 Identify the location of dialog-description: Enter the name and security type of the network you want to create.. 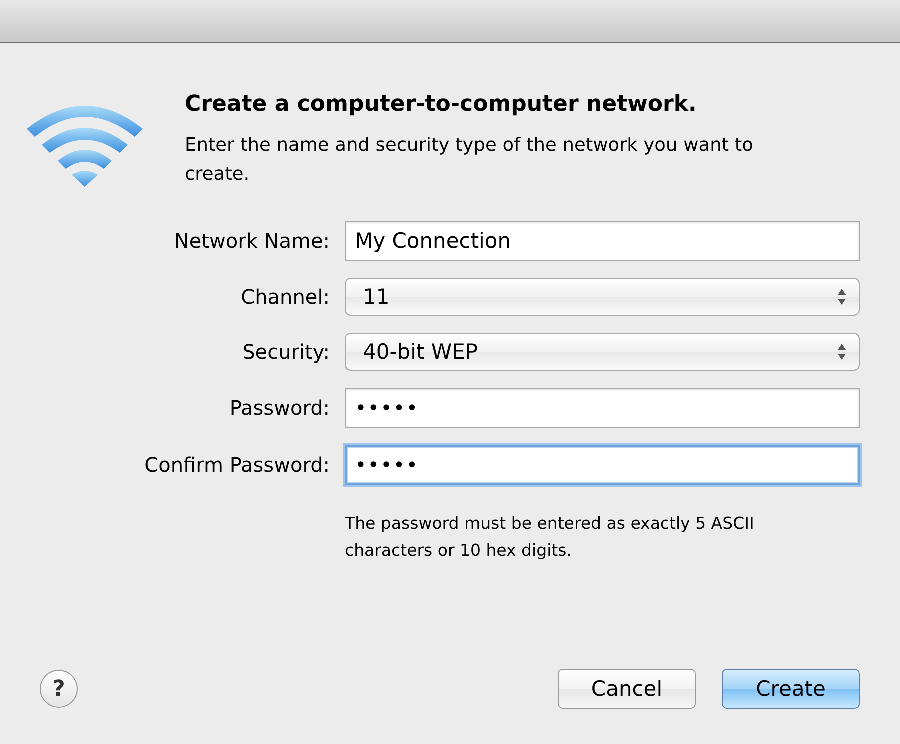
(469, 160).